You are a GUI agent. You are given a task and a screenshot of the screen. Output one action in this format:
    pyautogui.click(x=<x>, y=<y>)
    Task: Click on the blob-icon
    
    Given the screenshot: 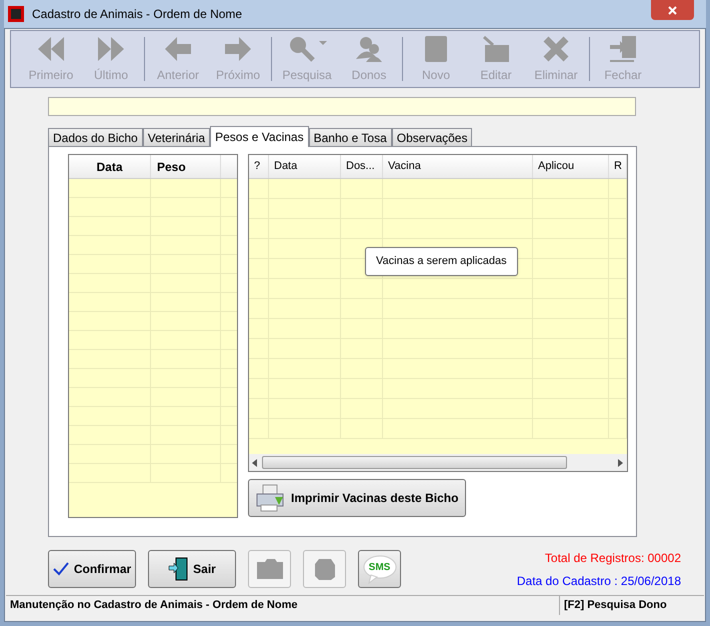 What is the action you would take?
    pyautogui.click(x=324, y=569)
    